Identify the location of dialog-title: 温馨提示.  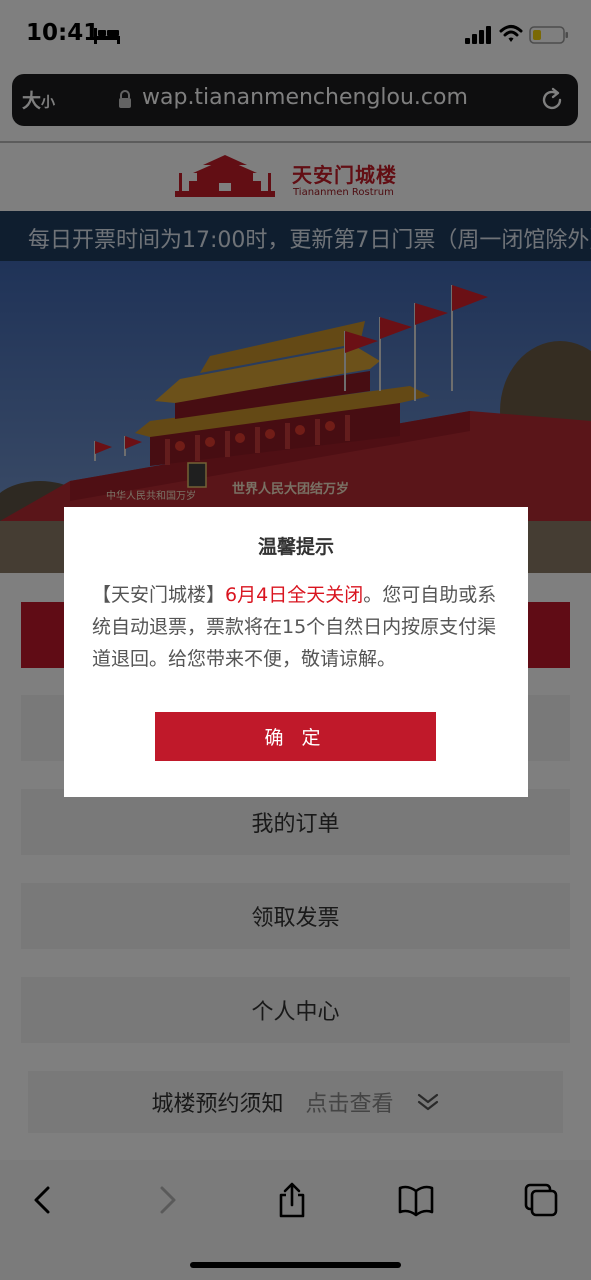
(295, 547).